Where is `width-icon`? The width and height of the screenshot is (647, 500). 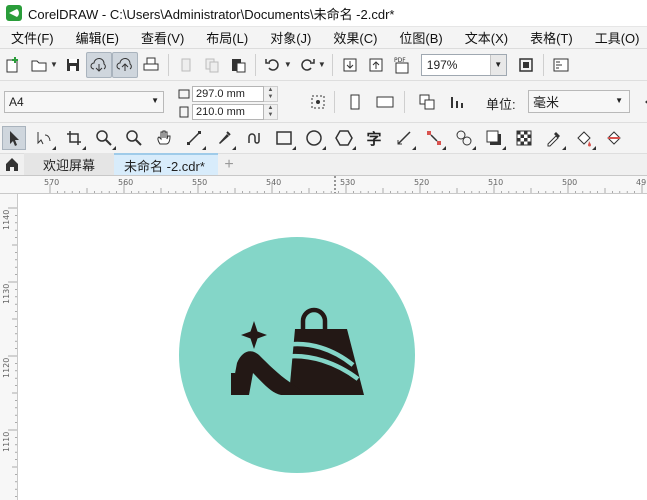 width-icon is located at coordinates (184, 94).